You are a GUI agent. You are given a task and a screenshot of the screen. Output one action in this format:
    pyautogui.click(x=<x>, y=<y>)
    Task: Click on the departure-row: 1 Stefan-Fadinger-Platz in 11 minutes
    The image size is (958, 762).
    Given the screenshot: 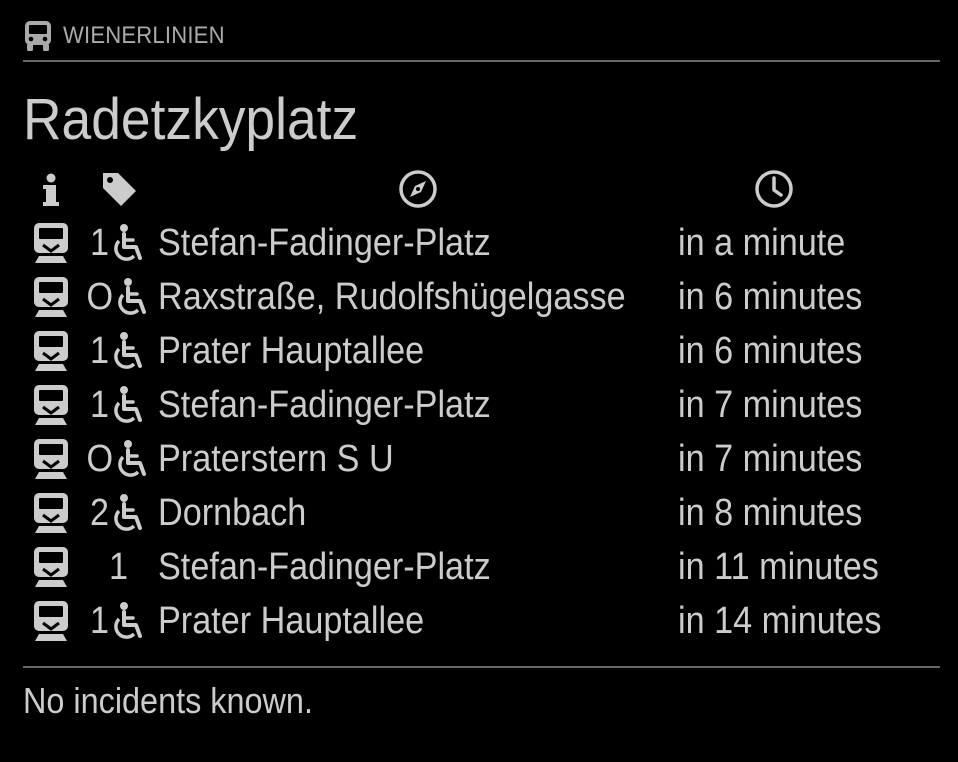 What is the action you would take?
    pyautogui.click(x=481, y=567)
    